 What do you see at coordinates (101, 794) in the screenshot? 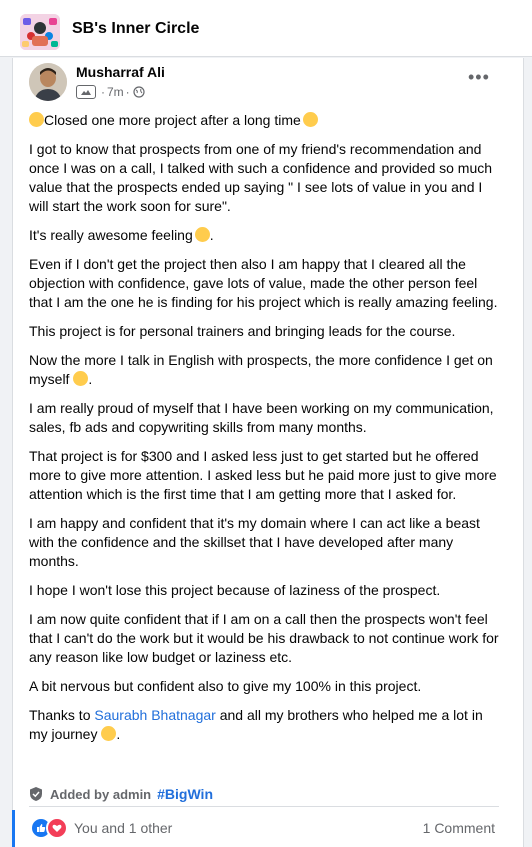
I see `added-by-label: Added by admin` at bounding box center [101, 794].